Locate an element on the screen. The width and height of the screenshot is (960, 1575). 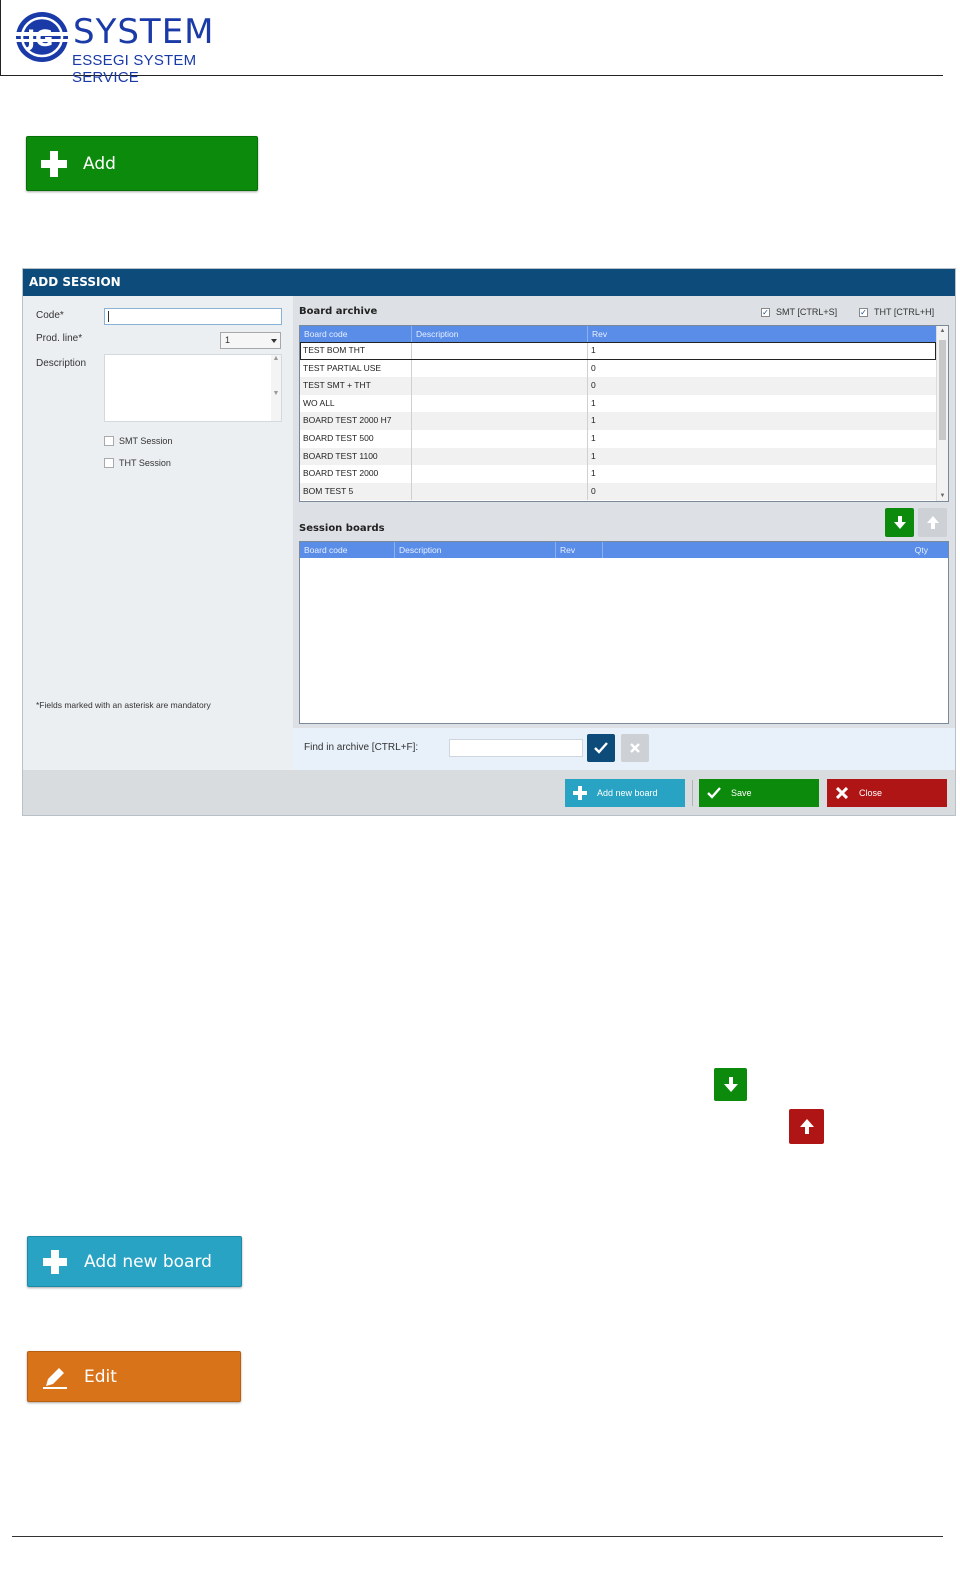
table-row: WO ALL 1 is located at coordinates (618, 403).